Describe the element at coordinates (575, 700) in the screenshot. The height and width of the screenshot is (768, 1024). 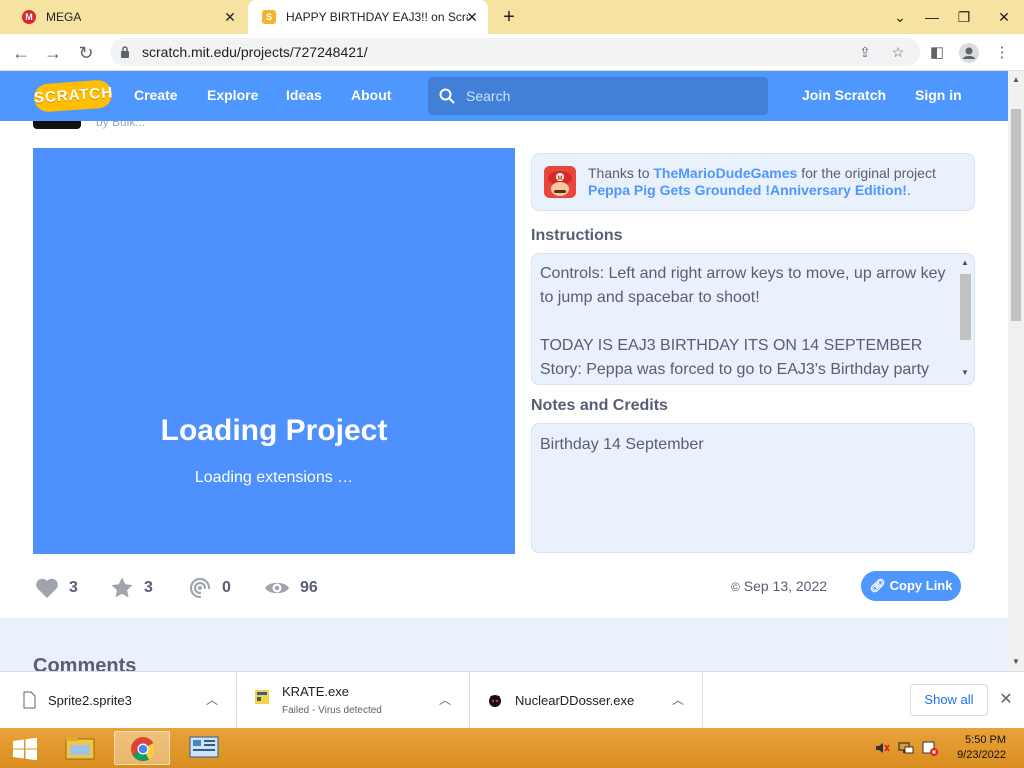
I see `download-name: NuclearDDosser.exe` at that location.